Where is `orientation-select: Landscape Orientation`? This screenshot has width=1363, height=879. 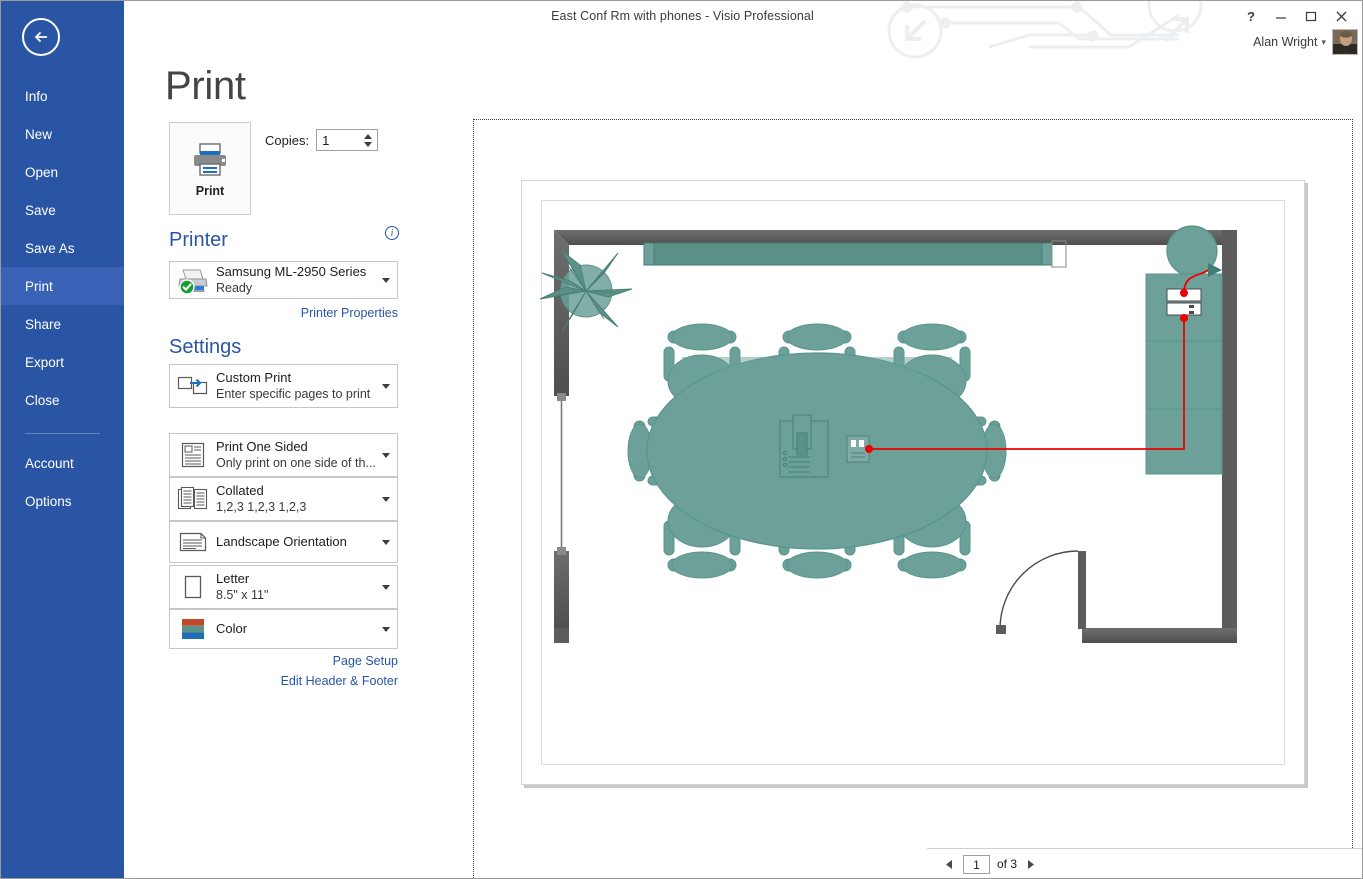 orientation-select: Landscape Orientation is located at coordinates (283, 542).